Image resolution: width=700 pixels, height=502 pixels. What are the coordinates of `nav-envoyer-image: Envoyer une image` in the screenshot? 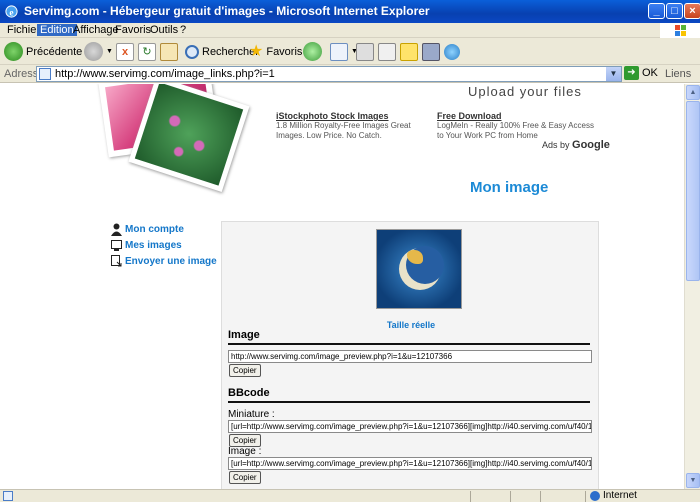 It's located at (164, 261).